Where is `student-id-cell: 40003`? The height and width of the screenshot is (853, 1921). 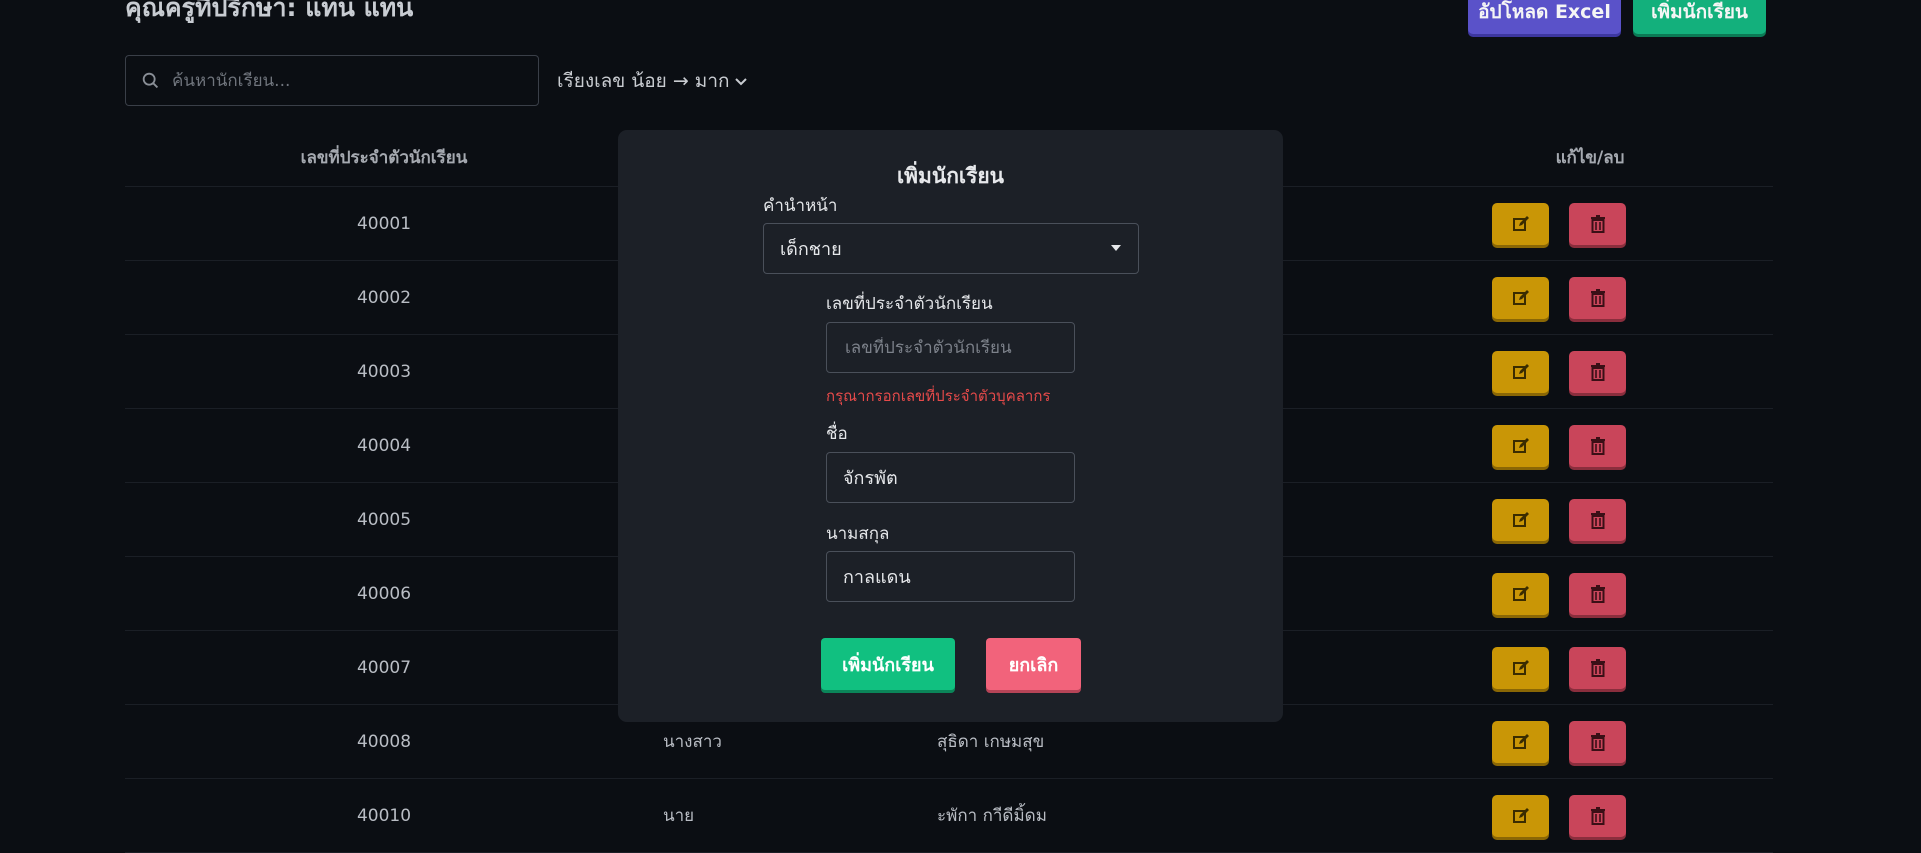 student-id-cell: 40003 is located at coordinates (384, 371).